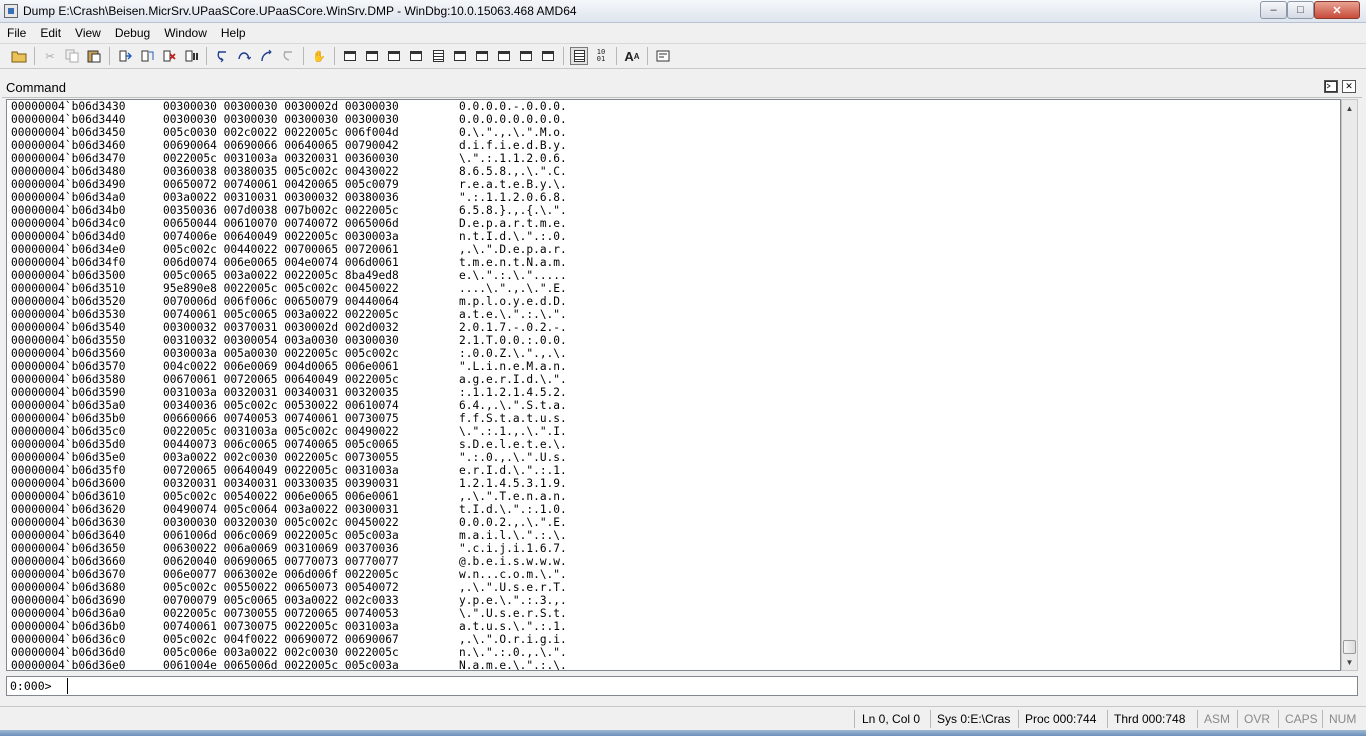 This screenshot has height=736, width=1366. I want to click on close-window-icon: ✕, so click(1349, 86).